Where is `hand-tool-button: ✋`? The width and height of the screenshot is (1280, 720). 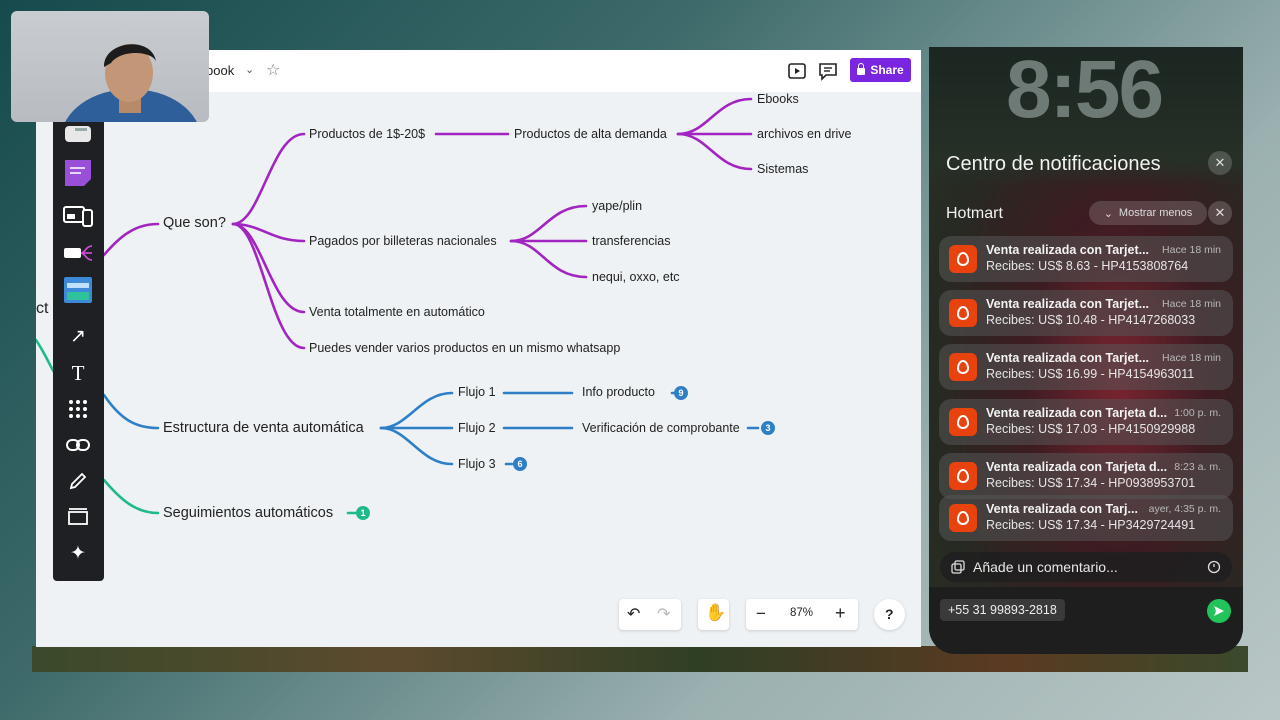
hand-tool-button: ✋ is located at coordinates (713, 614).